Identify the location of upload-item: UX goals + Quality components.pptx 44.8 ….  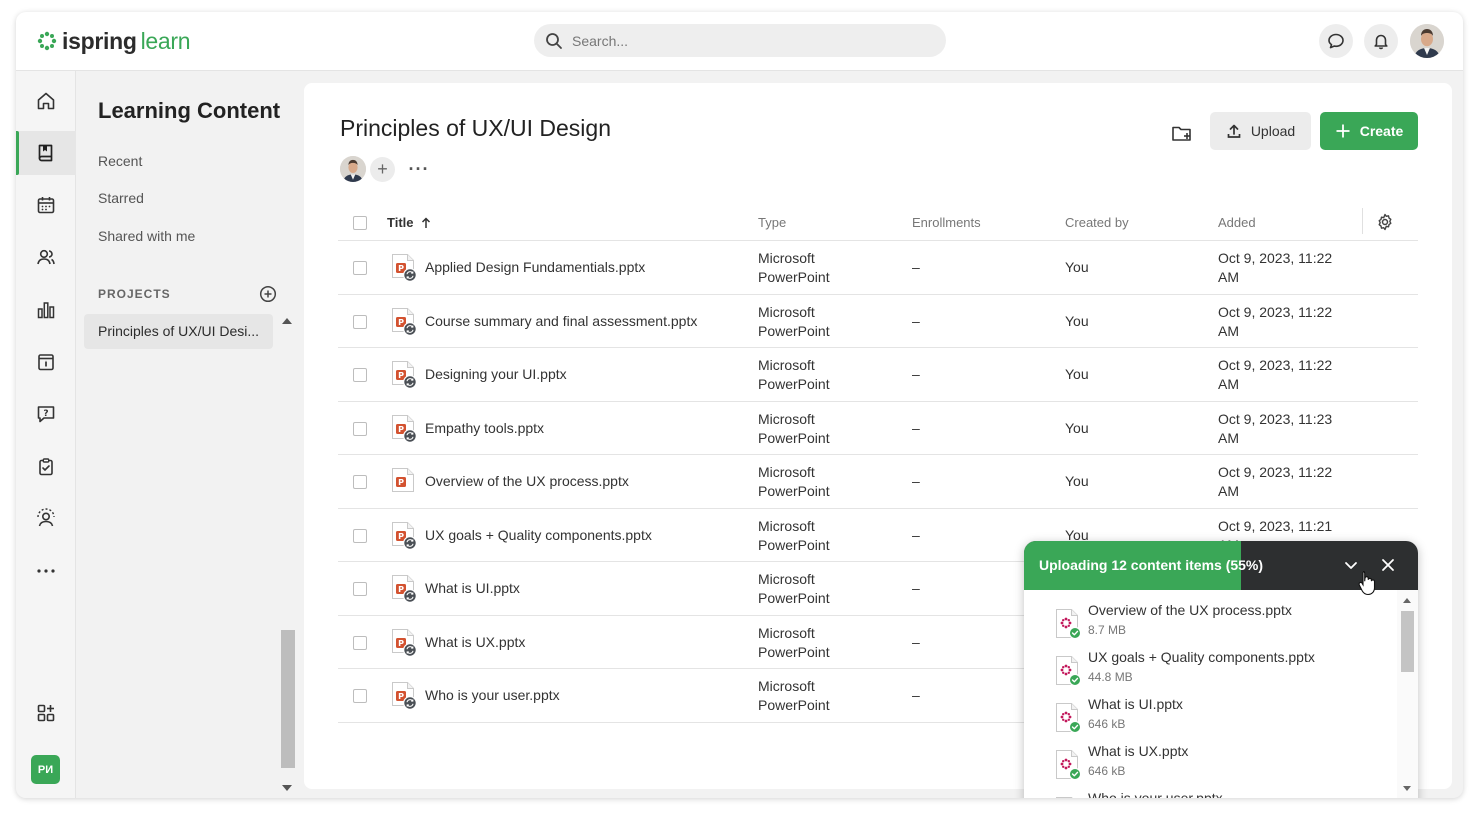
(1224, 672).